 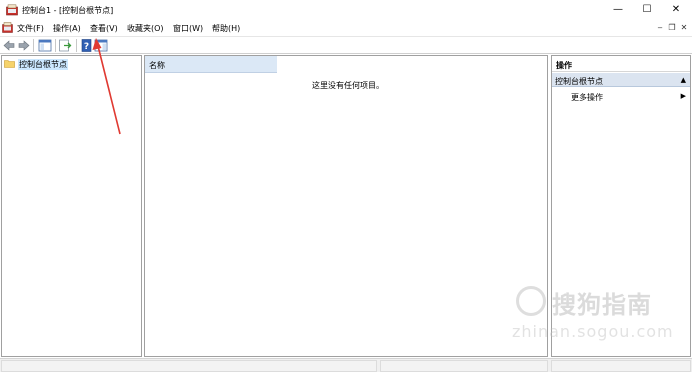 I want to click on more-actions-label: 更多操作, so click(x=587, y=97).